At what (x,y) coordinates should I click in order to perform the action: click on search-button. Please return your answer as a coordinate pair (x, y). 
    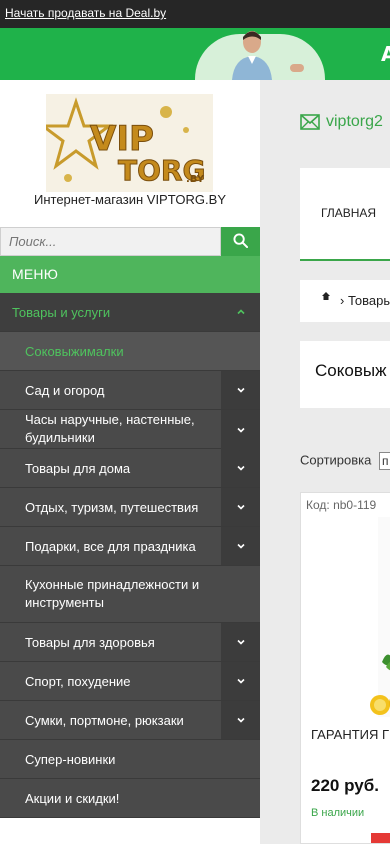
    Looking at the image, I should click on (240, 241).